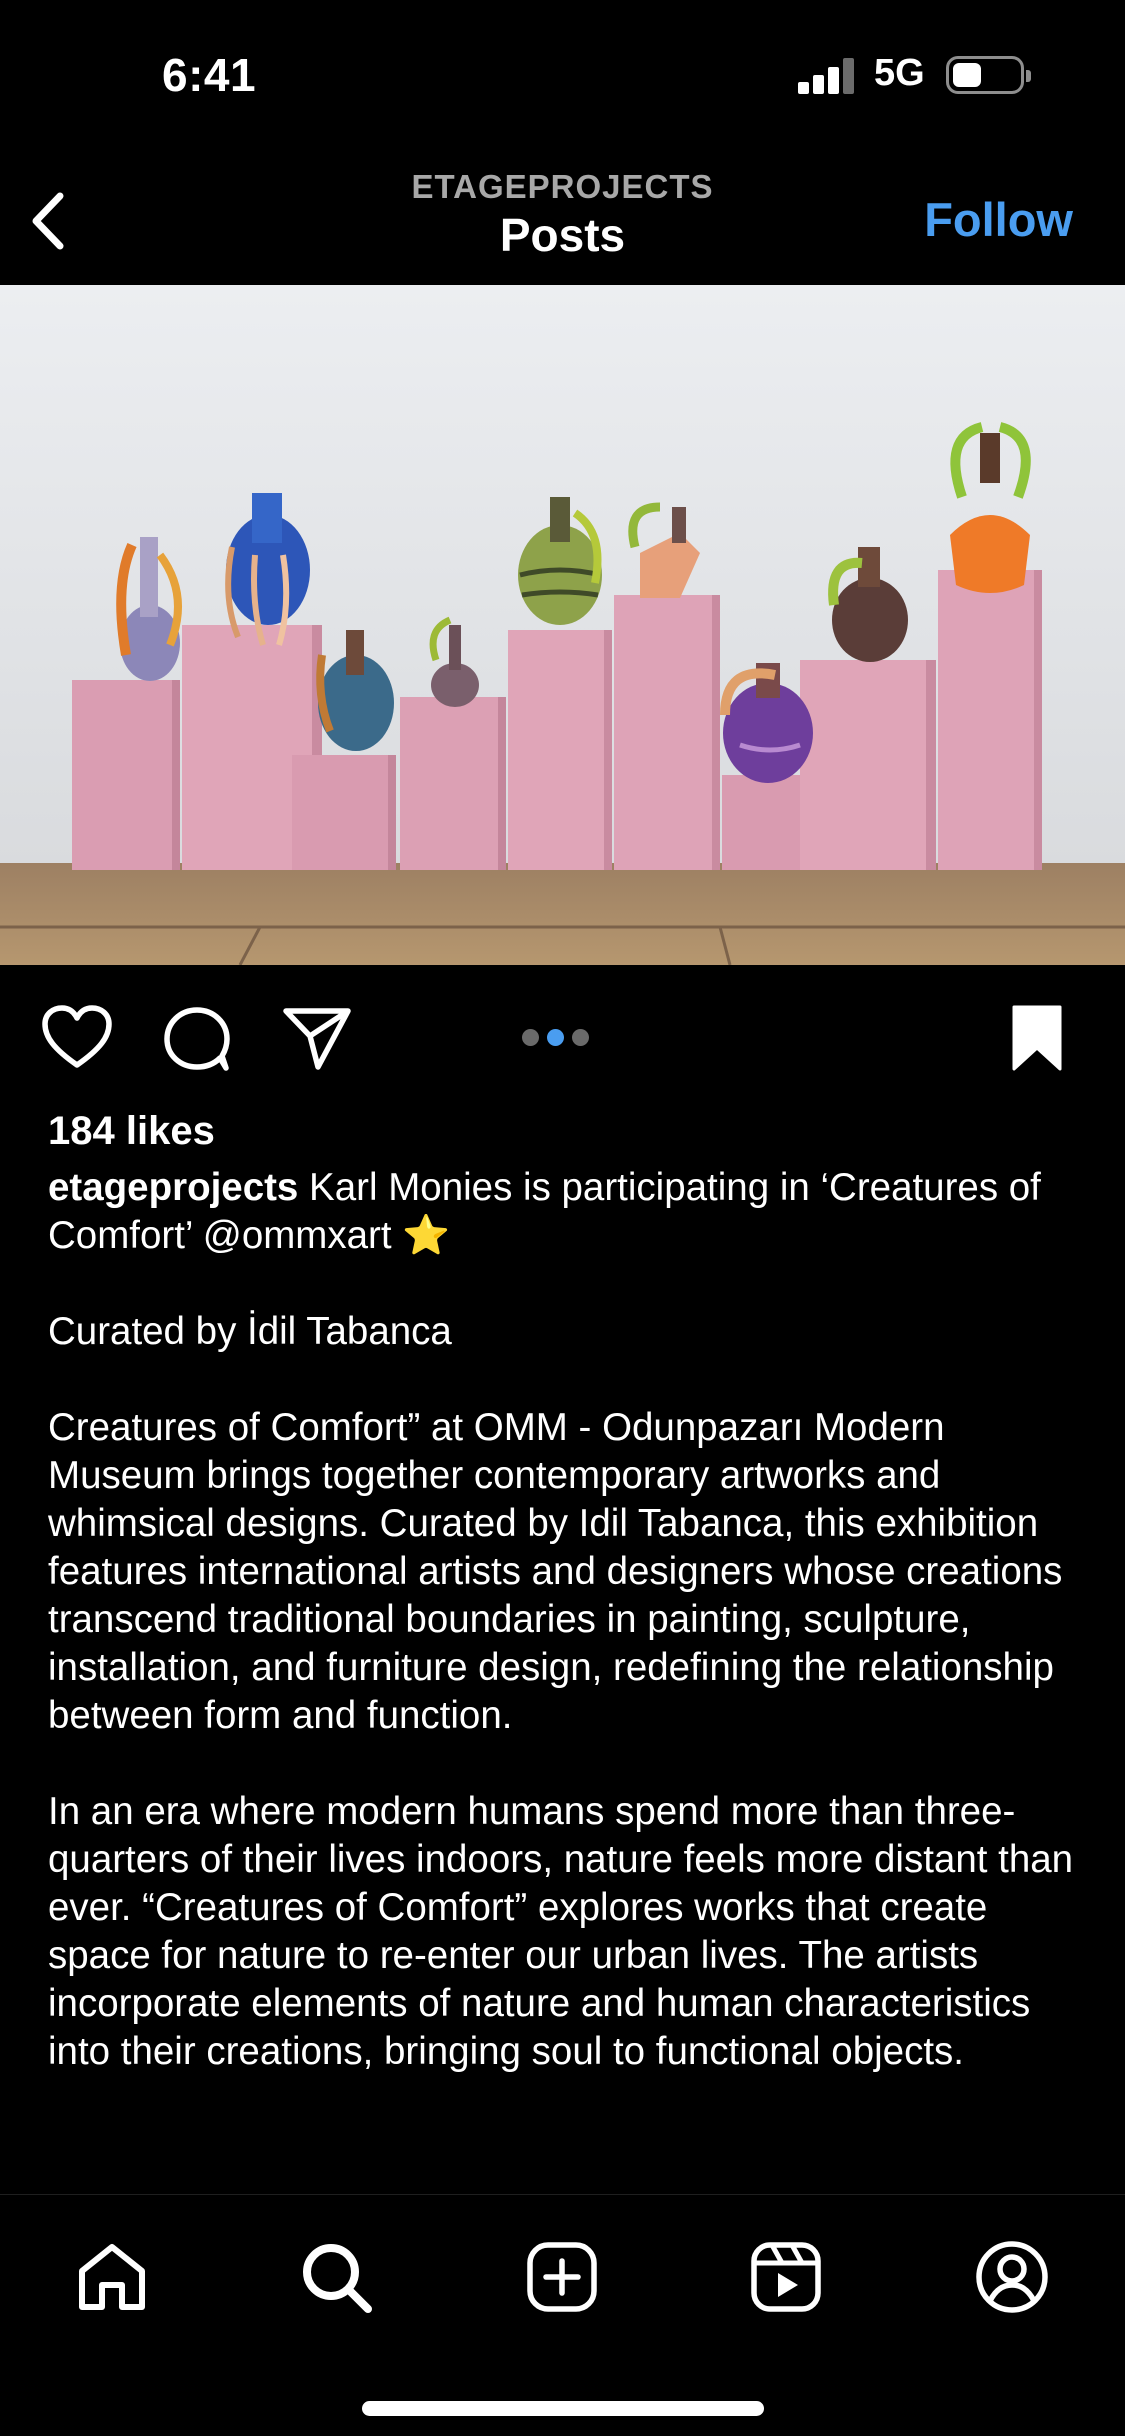 Image resolution: width=1125 pixels, height=2436 pixels. Describe the element at coordinates (562, 217) in the screenshot. I see `post-header: ETAGEPROJECTS Posts Follow` at that location.